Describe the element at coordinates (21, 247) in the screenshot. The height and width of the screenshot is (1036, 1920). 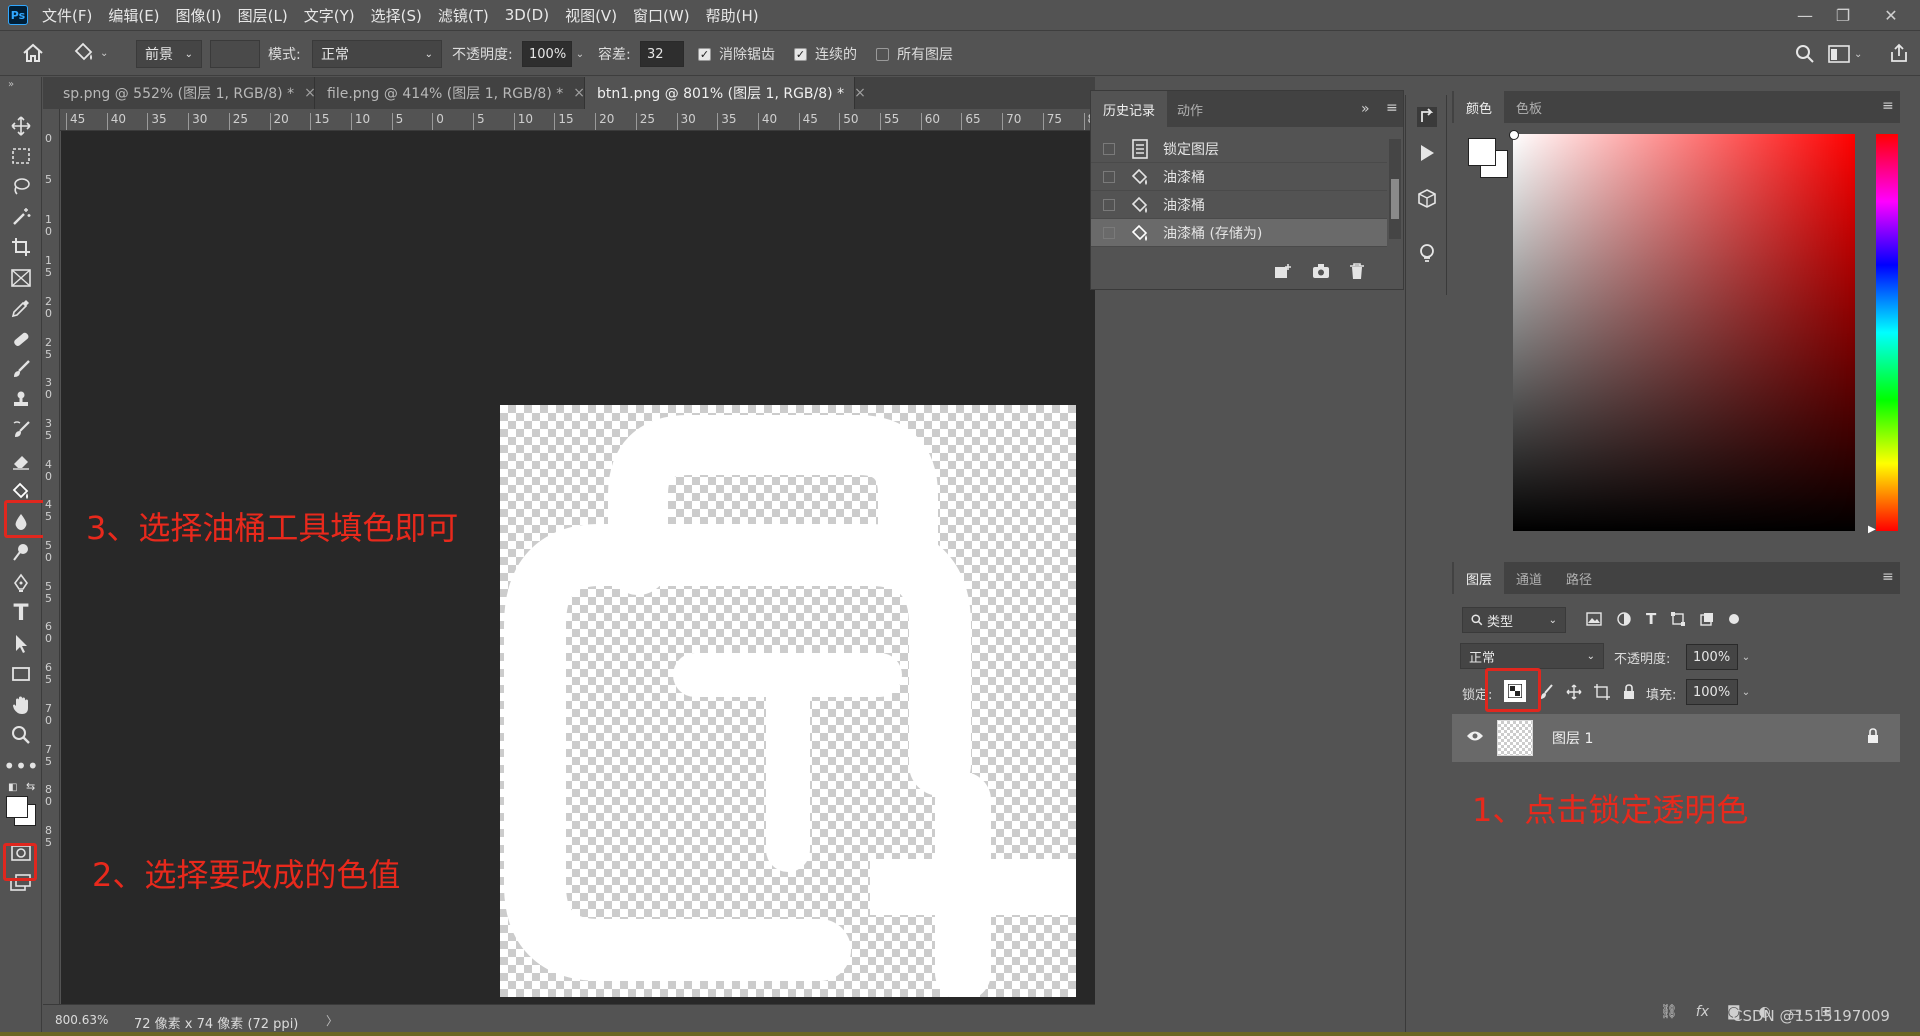
I see `crop-tool` at that location.